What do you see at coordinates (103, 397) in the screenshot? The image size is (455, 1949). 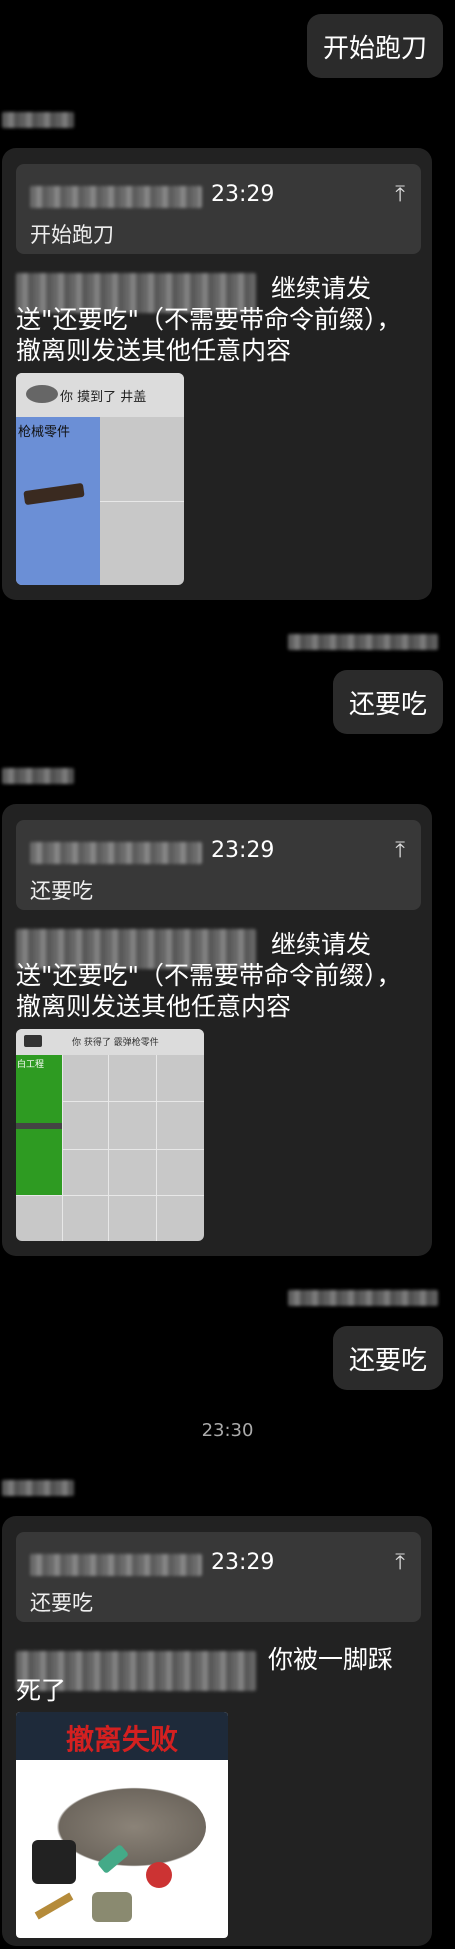 I see `image-caption: 你 摸到了 井盖` at bounding box center [103, 397].